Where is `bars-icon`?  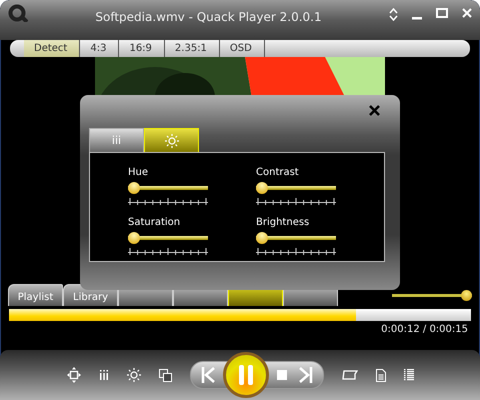
bars-icon is located at coordinates (103, 375).